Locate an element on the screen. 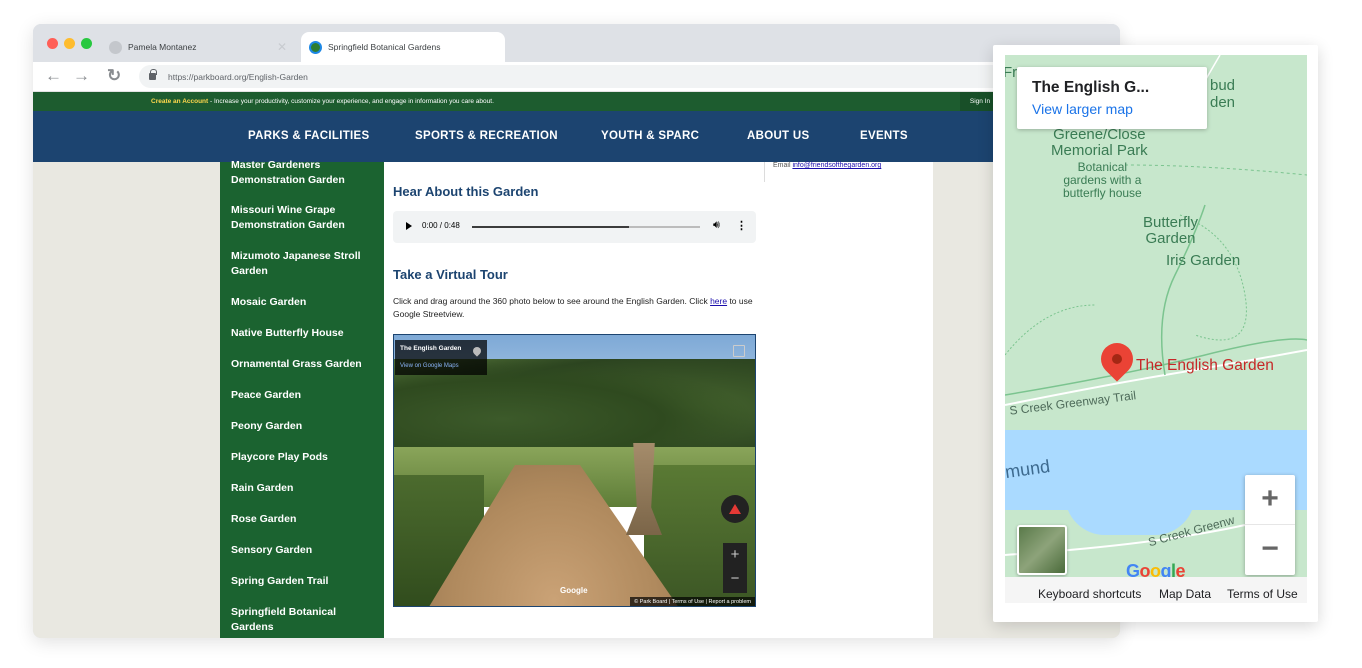  tab-pamela-montanez: Pamela Montanez ✕ is located at coordinates (199, 47).